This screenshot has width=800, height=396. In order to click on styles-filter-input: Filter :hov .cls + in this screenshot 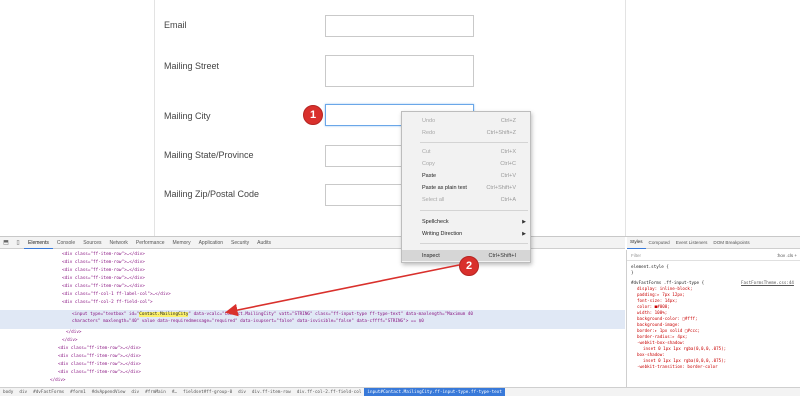, I will do `click(713, 256)`.